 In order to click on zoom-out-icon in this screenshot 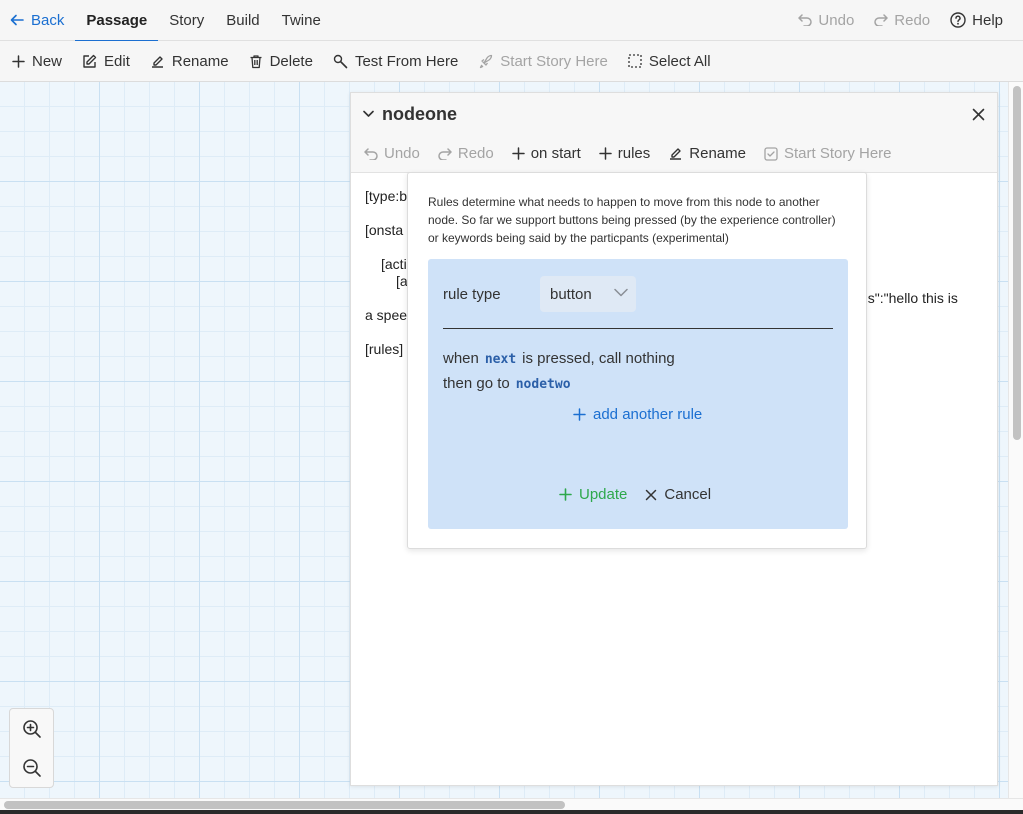, I will do `click(31, 767)`.